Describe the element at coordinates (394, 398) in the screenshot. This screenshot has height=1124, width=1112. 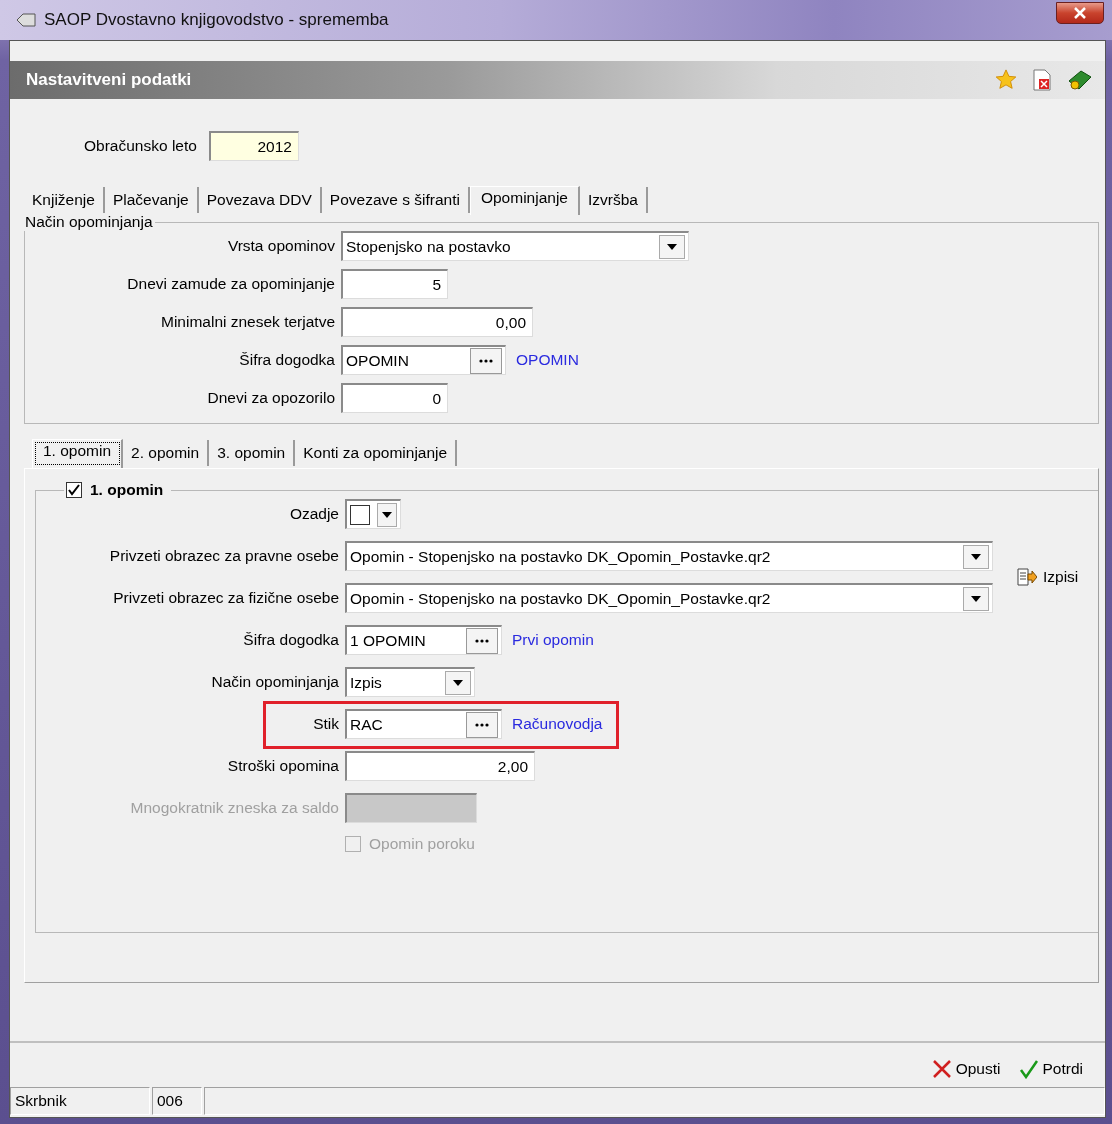
I see `input-field: 0` at that location.